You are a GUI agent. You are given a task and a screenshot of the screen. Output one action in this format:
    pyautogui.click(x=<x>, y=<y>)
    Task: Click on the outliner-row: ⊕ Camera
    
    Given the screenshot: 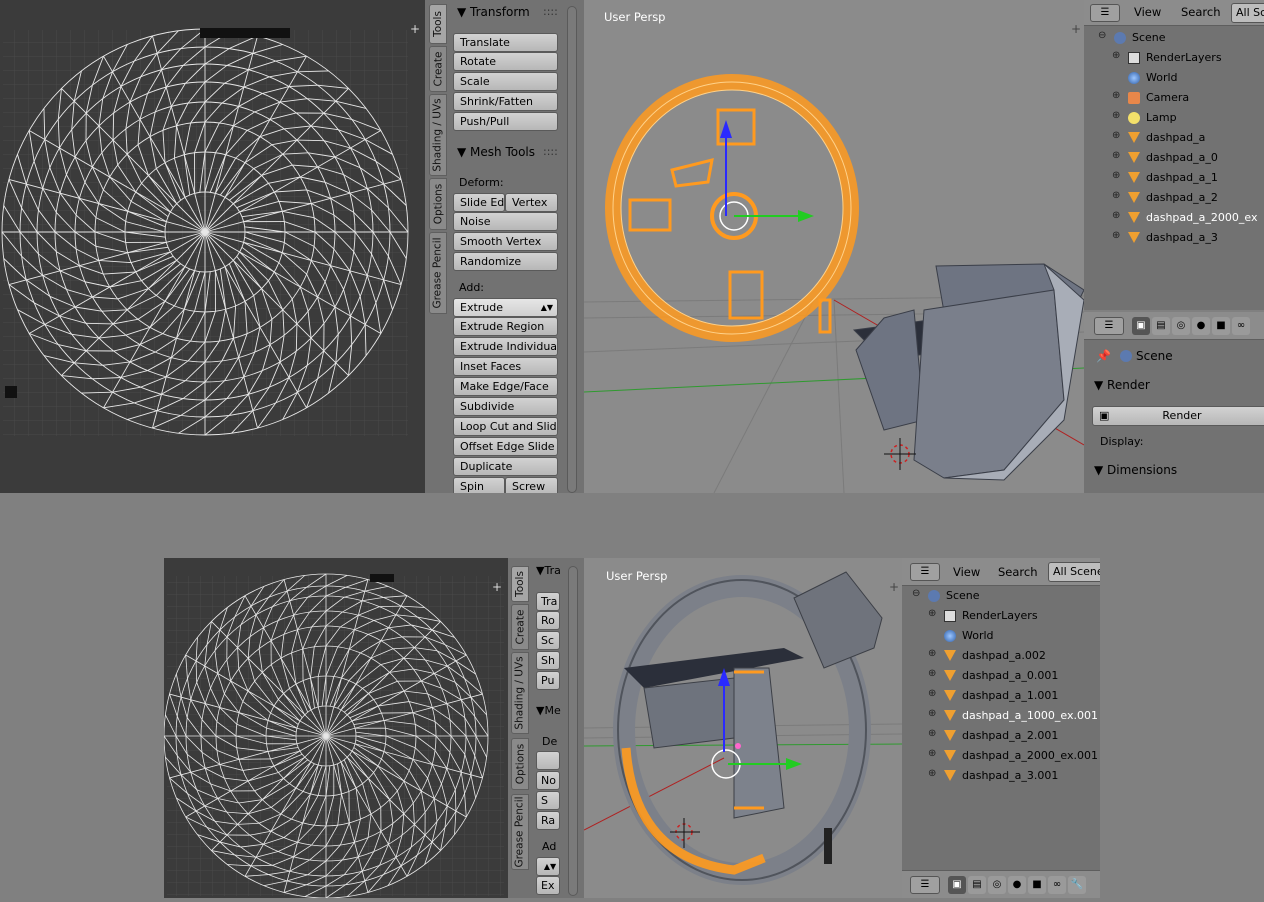 What is the action you would take?
    pyautogui.click(x=1174, y=98)
    